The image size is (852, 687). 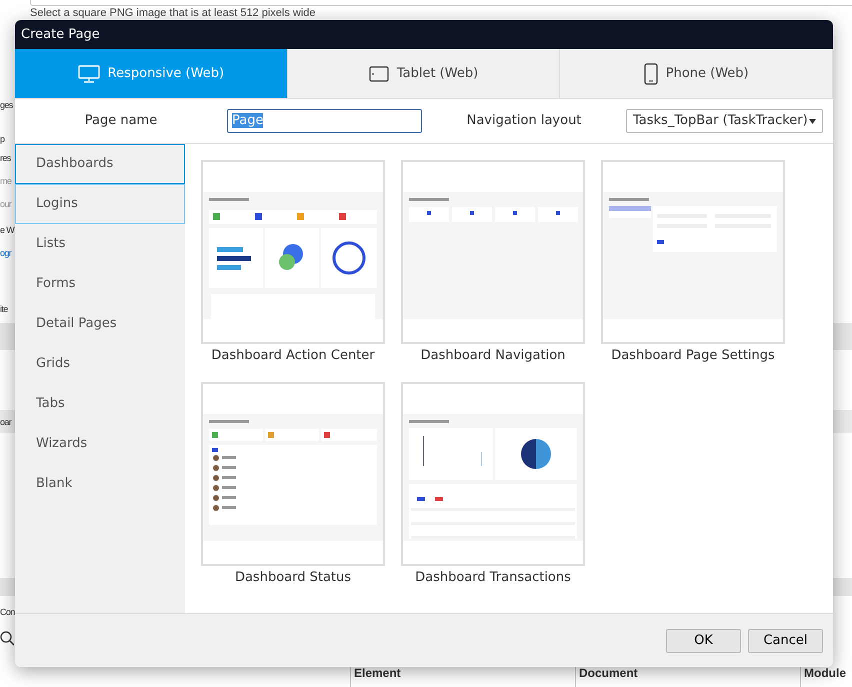 I want to click on phone-icon, so click(x=651, y=73).